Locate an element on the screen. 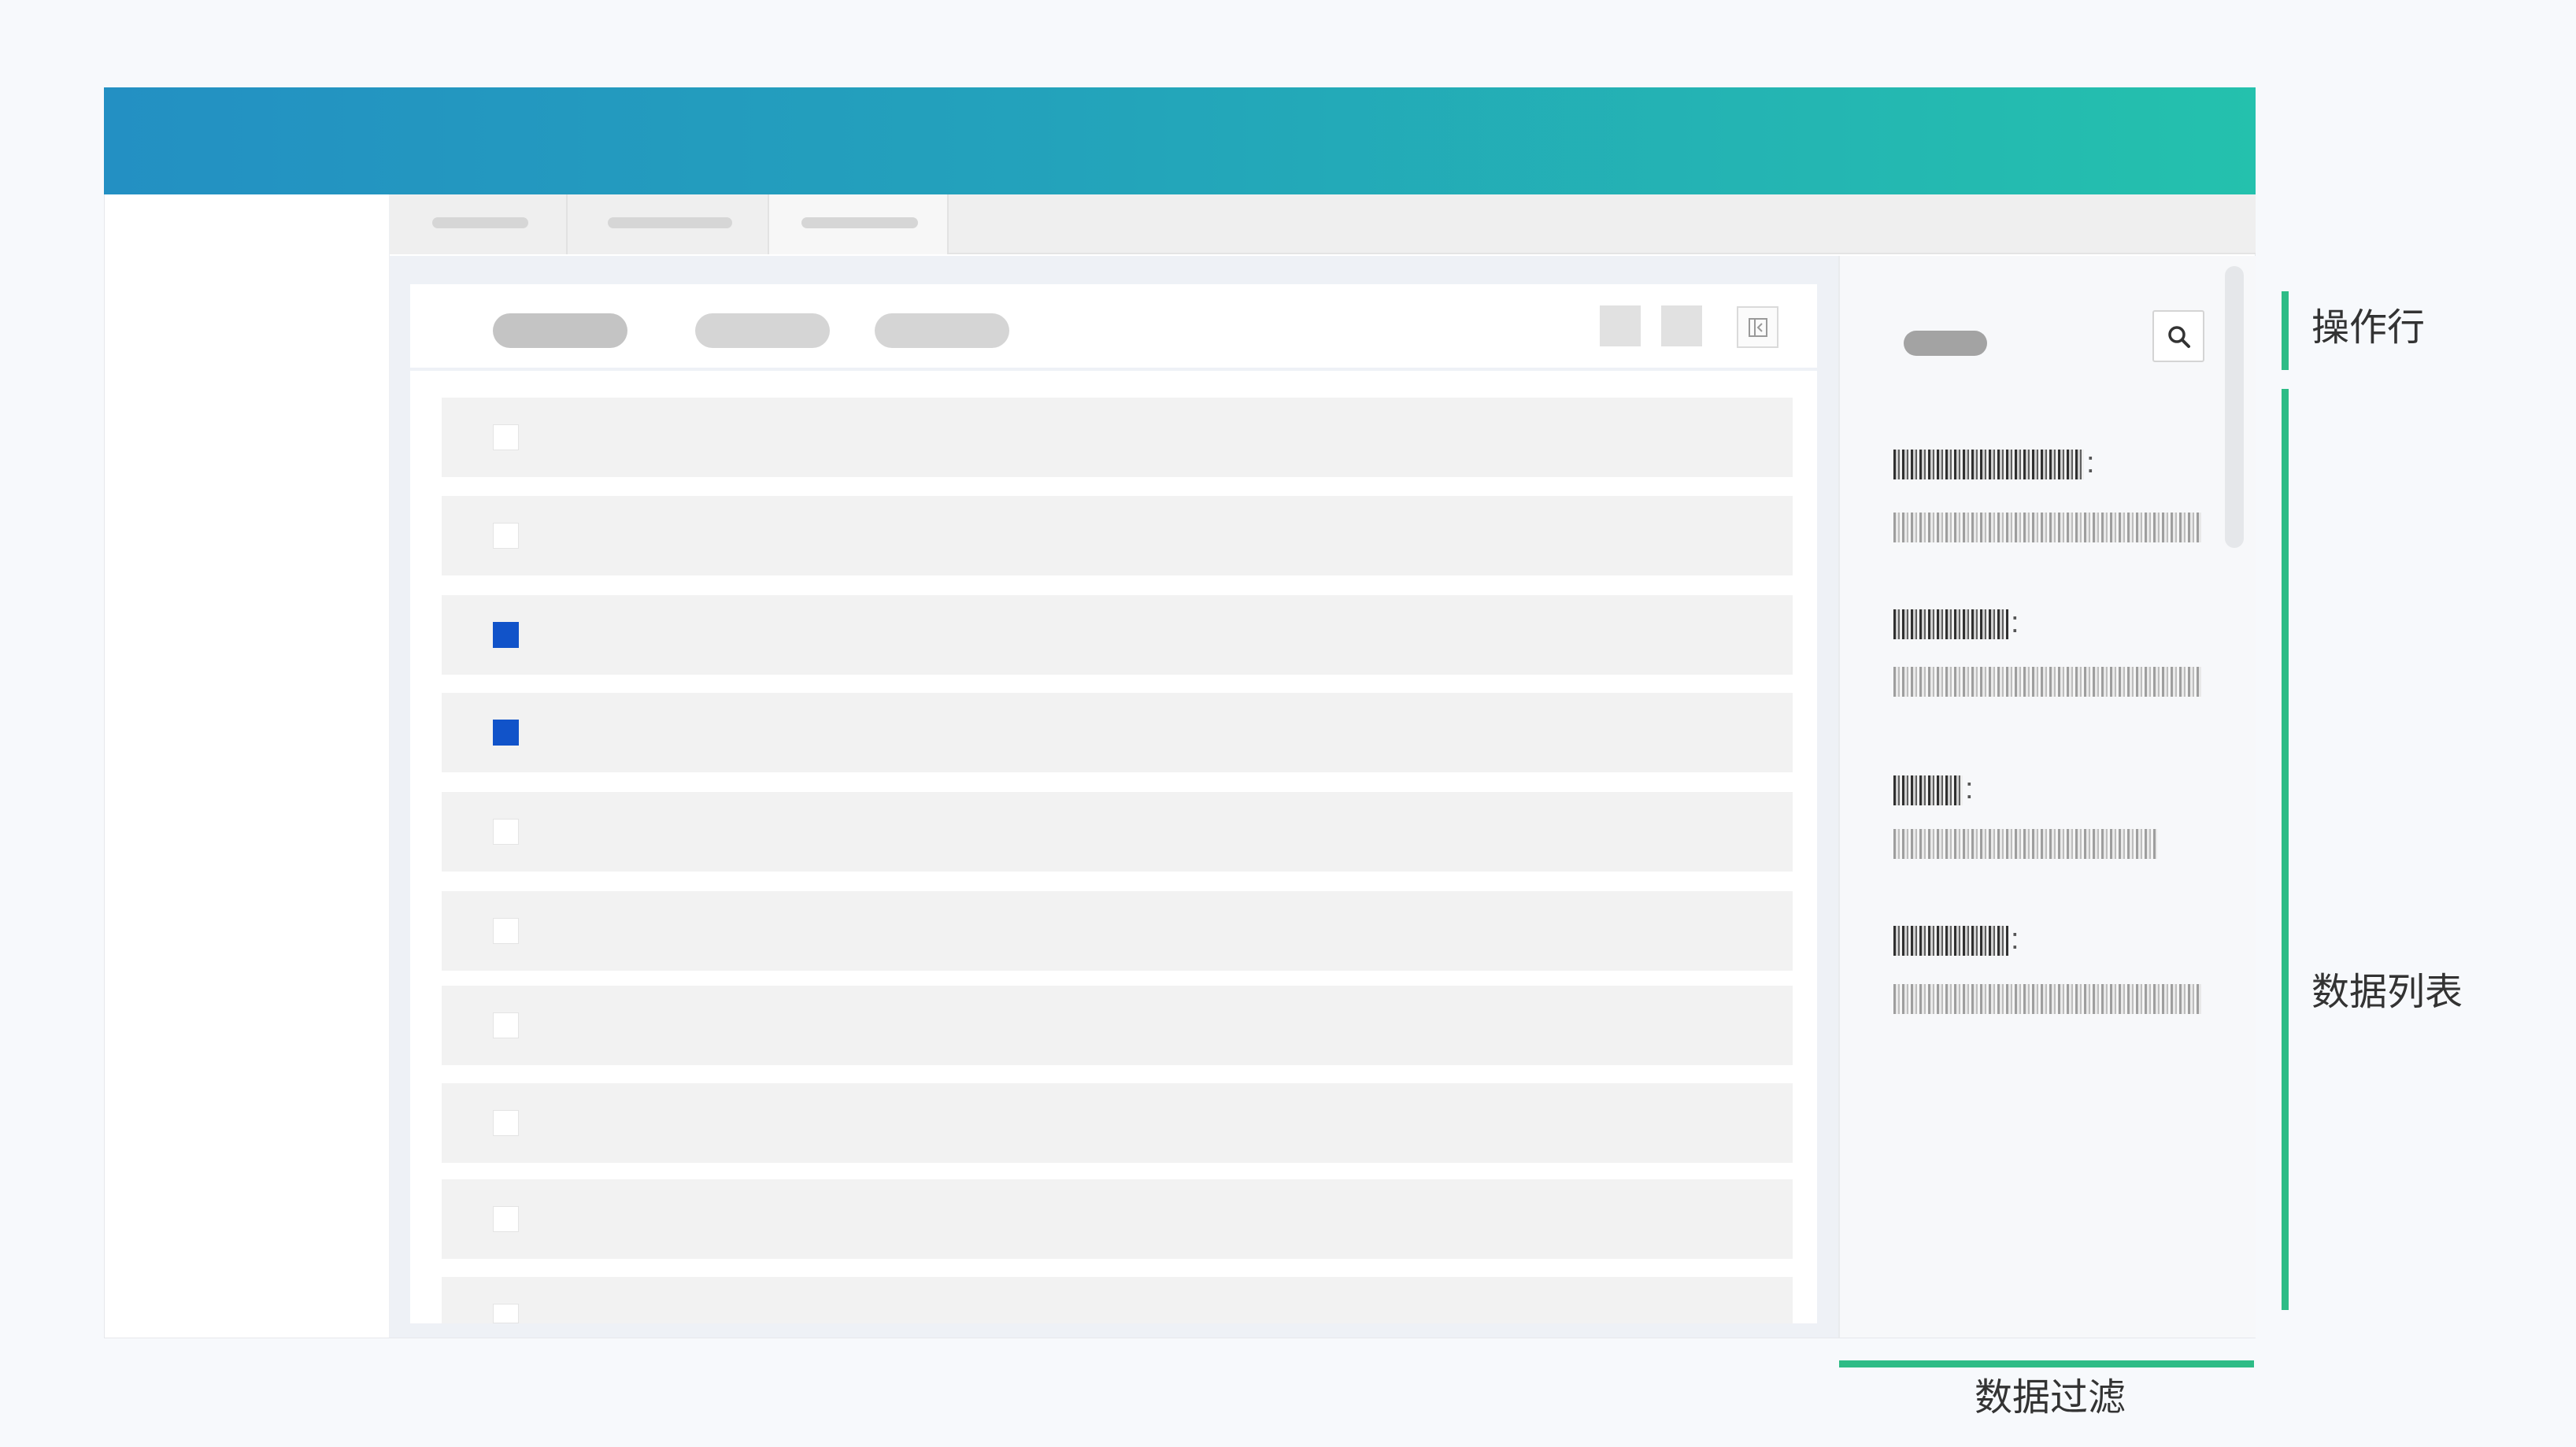 This screenshot has height=1447, width=2576. filter-field-2-label is located at coordinates (1950, 624).